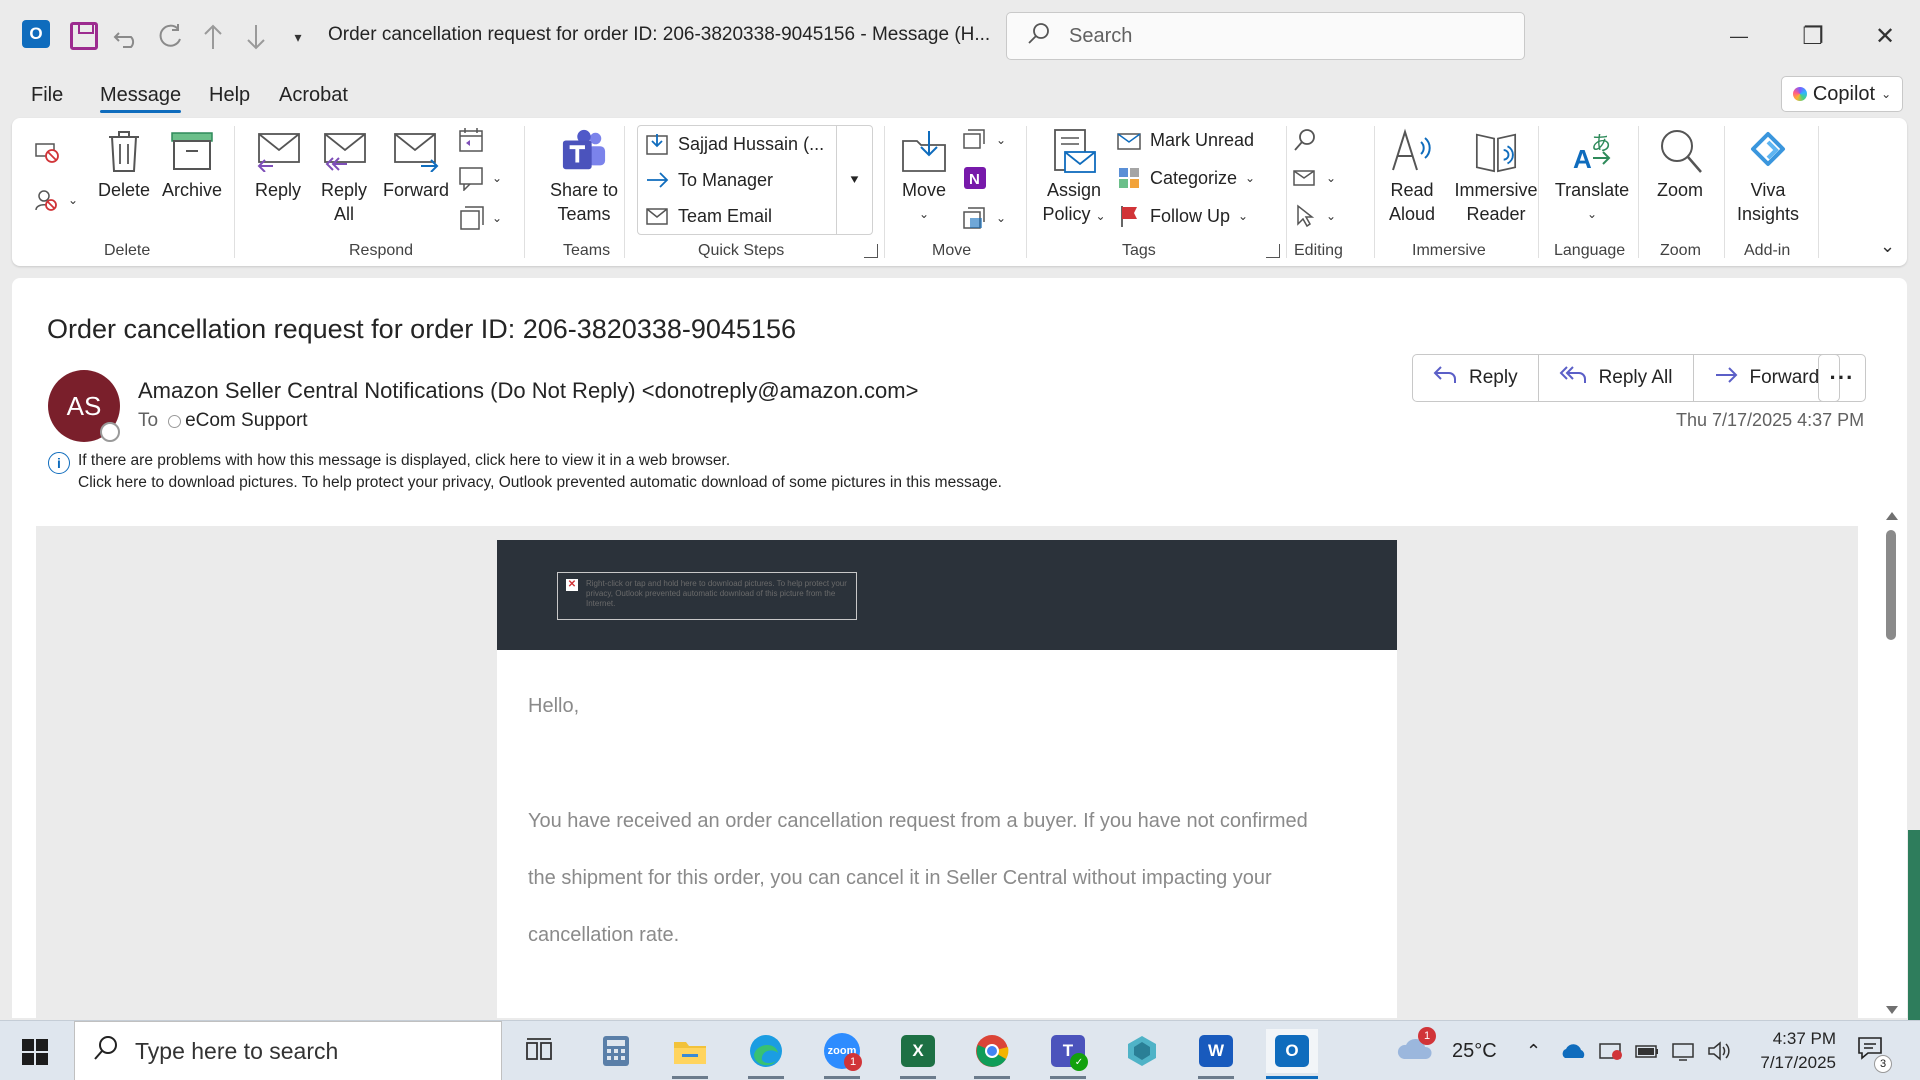 The image size is (1920, 1080). I want to click on message-date: Thu 7/17/2025 4:37 PM, so click(1770, 420).